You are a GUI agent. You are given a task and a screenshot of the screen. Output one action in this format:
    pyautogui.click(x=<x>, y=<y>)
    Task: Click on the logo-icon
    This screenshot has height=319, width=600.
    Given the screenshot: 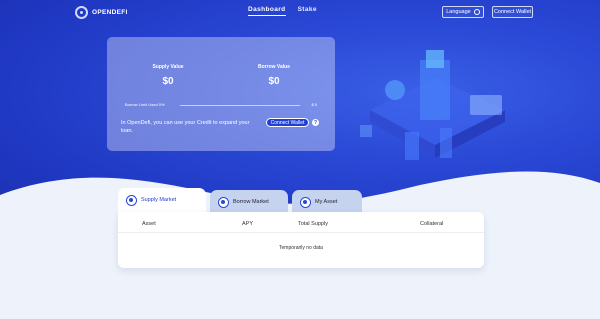 What is the action you would take?
    pyautogui.click(x=81, y=12)
    